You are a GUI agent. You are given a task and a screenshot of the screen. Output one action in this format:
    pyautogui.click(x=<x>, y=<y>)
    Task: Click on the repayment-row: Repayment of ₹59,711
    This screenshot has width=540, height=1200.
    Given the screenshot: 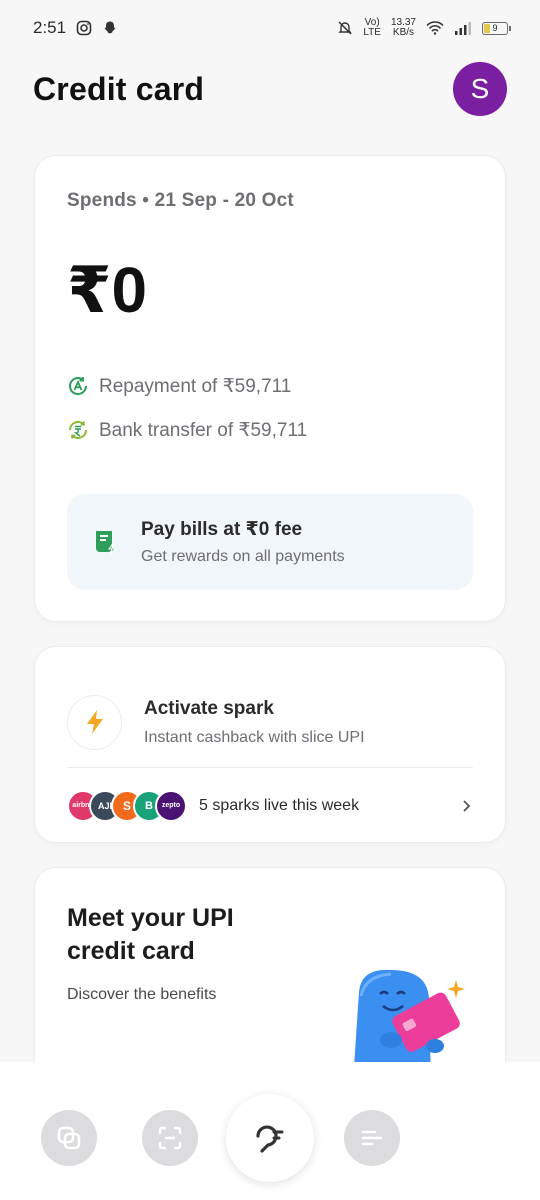 What is the action you would take?
    pyautogui.click(x=270, y=386)
    